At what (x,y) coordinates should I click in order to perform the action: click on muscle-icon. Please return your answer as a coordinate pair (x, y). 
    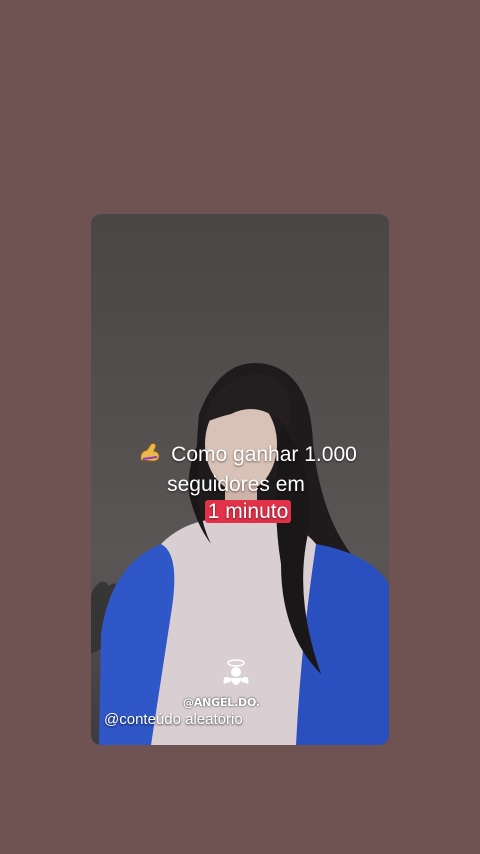
    Looking at the image, I should click on (150, 455).